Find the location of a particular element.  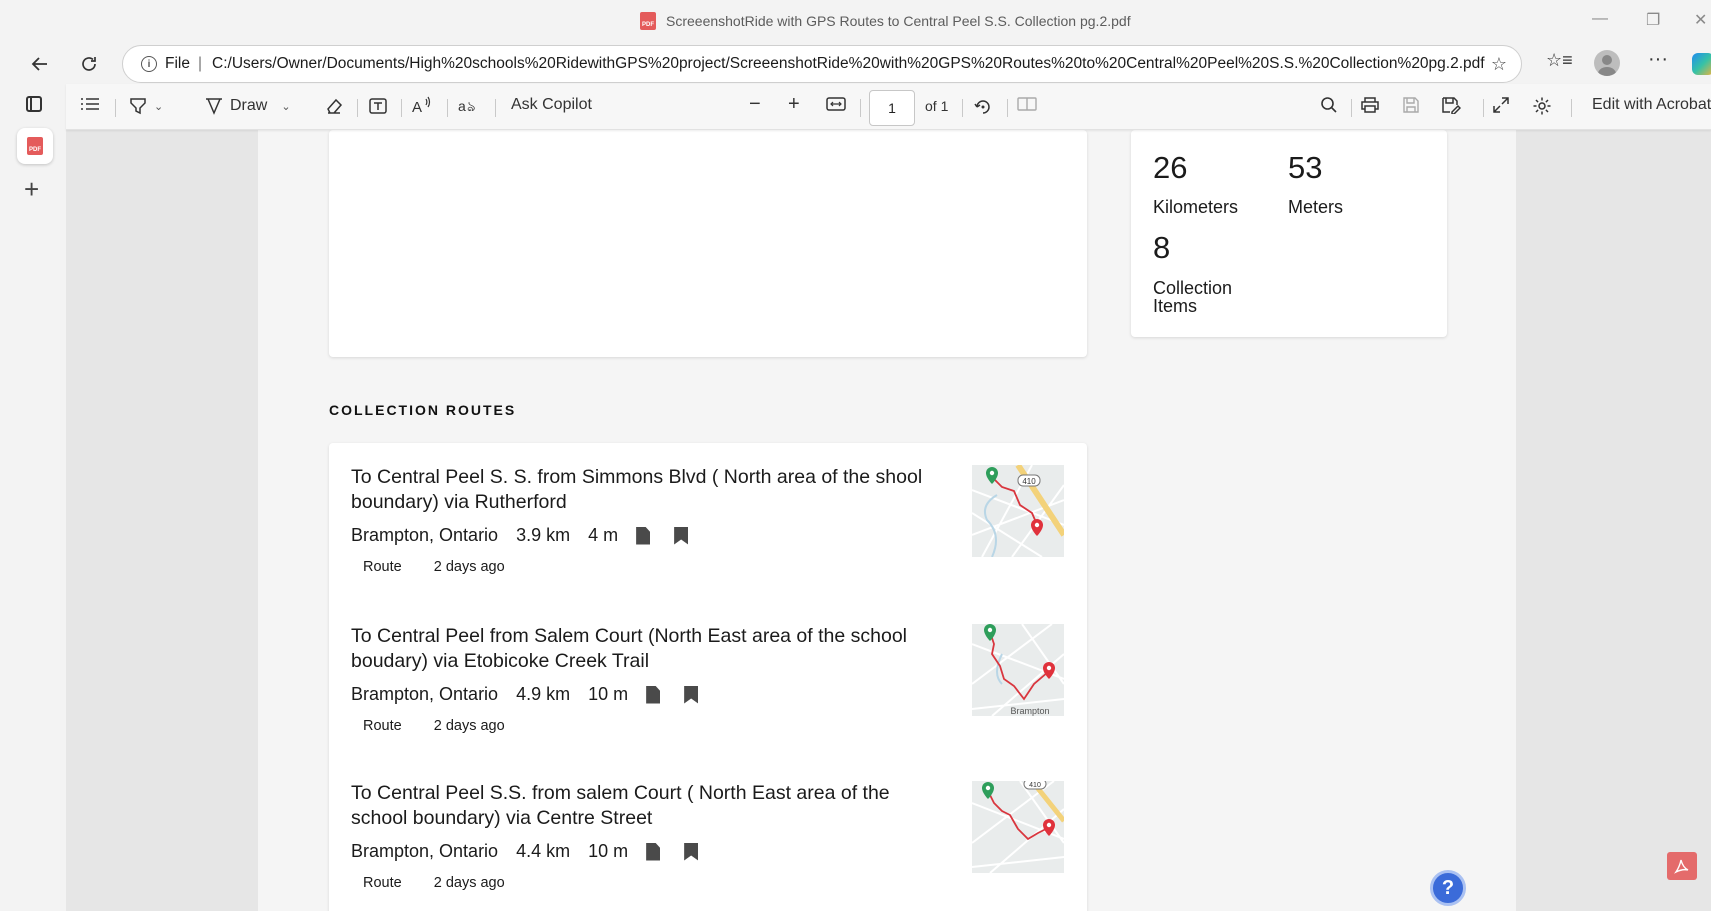

copilot-button is located at coordinates (1701, 64).